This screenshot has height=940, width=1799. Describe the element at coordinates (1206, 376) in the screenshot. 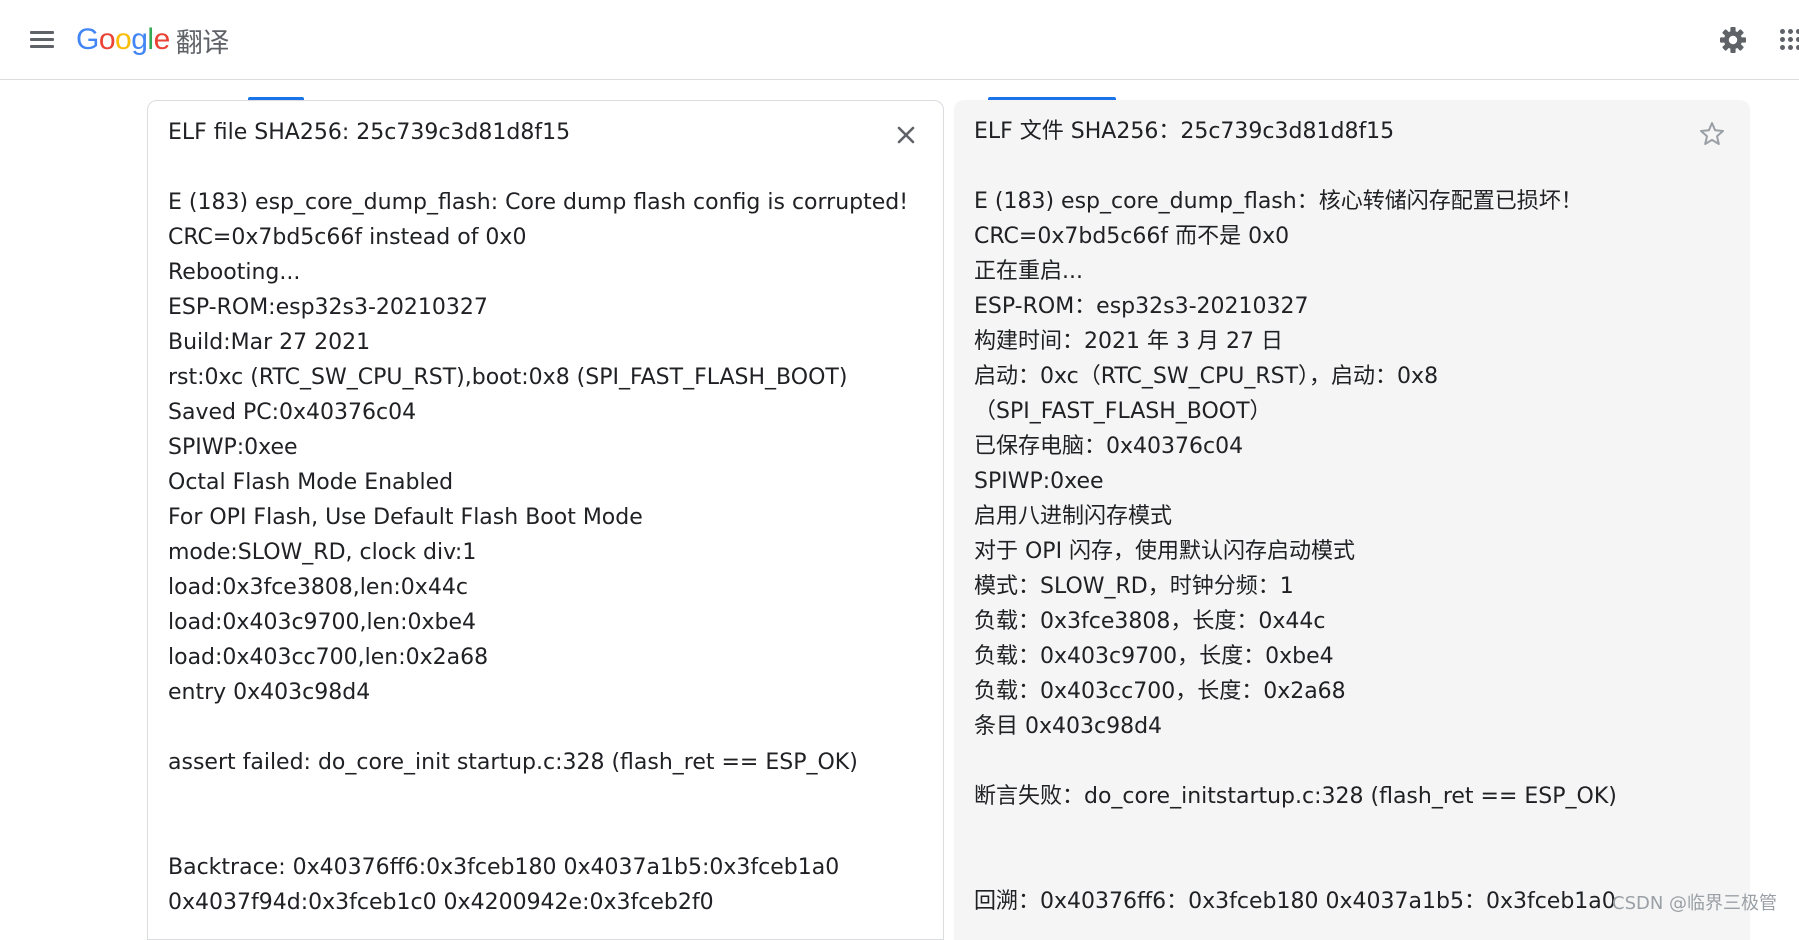

I see `translated-text-line: 启动：0xc（RTC_SW_CPU_RST），启动：0x8` at that location.